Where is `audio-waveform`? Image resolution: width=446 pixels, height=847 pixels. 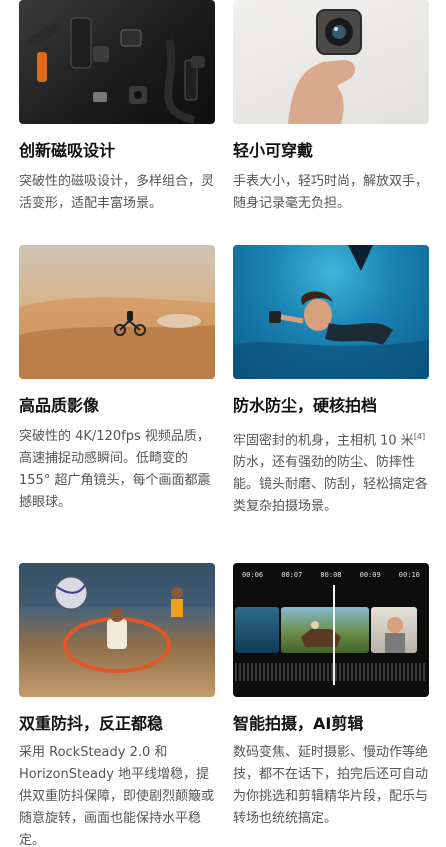 audio-waveform is located at coordinates (331, 672).